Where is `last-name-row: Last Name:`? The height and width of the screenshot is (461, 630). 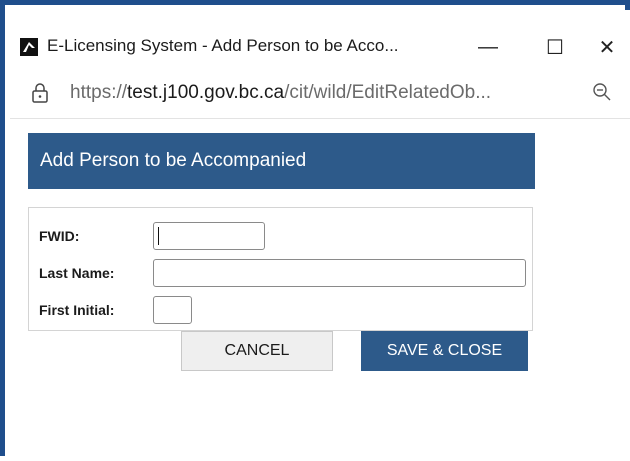
last-name-row: Last Name: is located at coordinates (282, 273).